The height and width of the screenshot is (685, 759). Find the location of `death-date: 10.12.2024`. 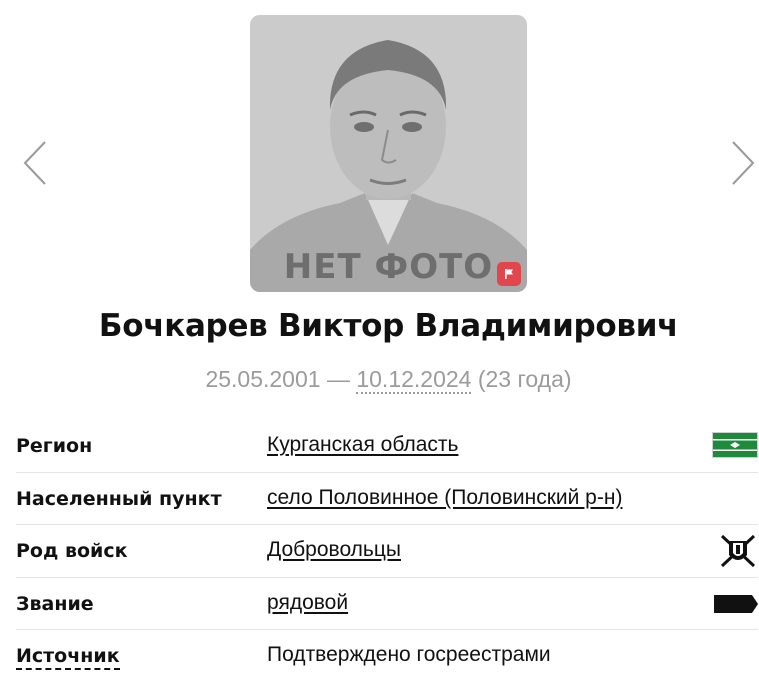

death-date: 10.12.2024 is located at coordinates (414, 380).